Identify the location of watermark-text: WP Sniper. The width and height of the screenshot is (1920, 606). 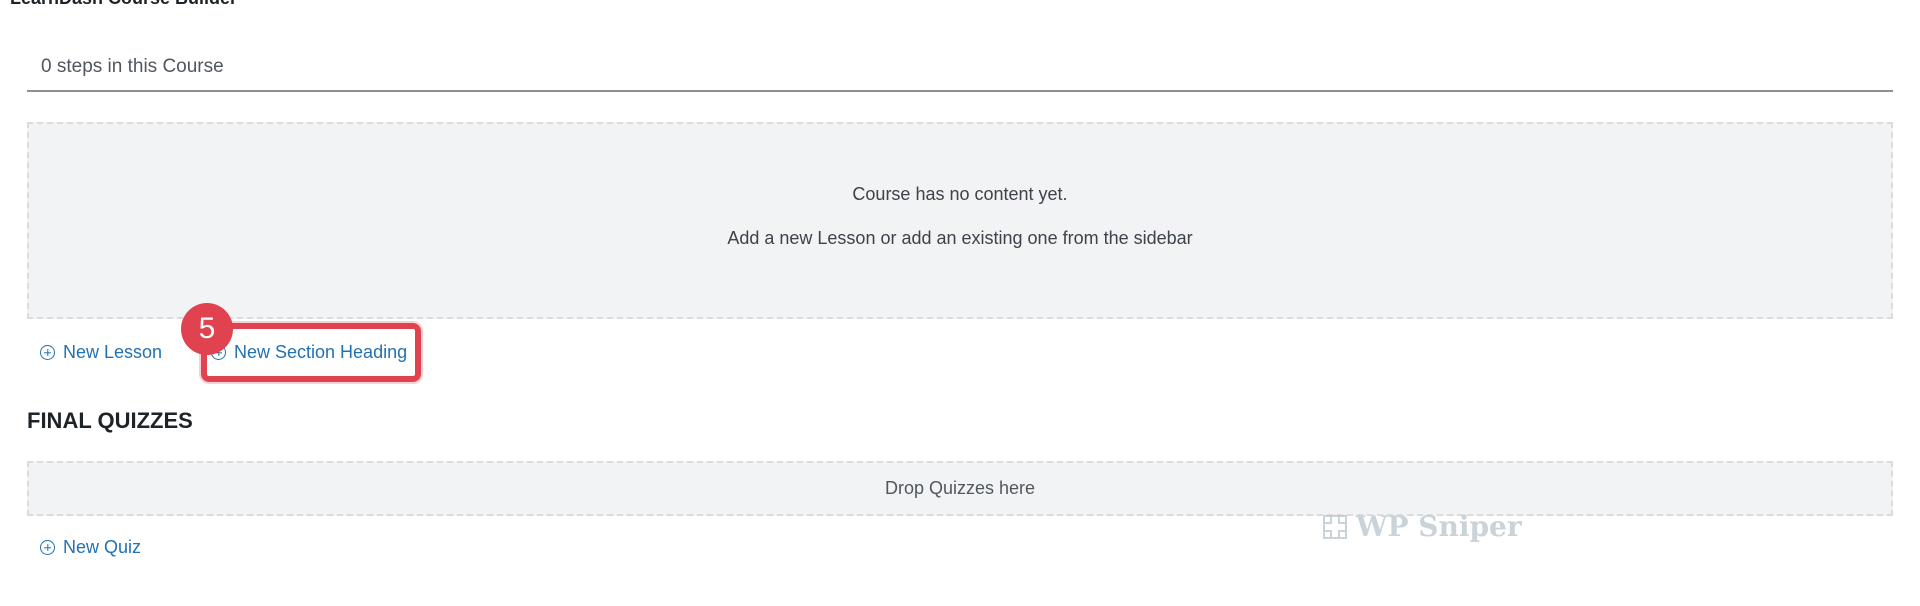
(1439, 526).